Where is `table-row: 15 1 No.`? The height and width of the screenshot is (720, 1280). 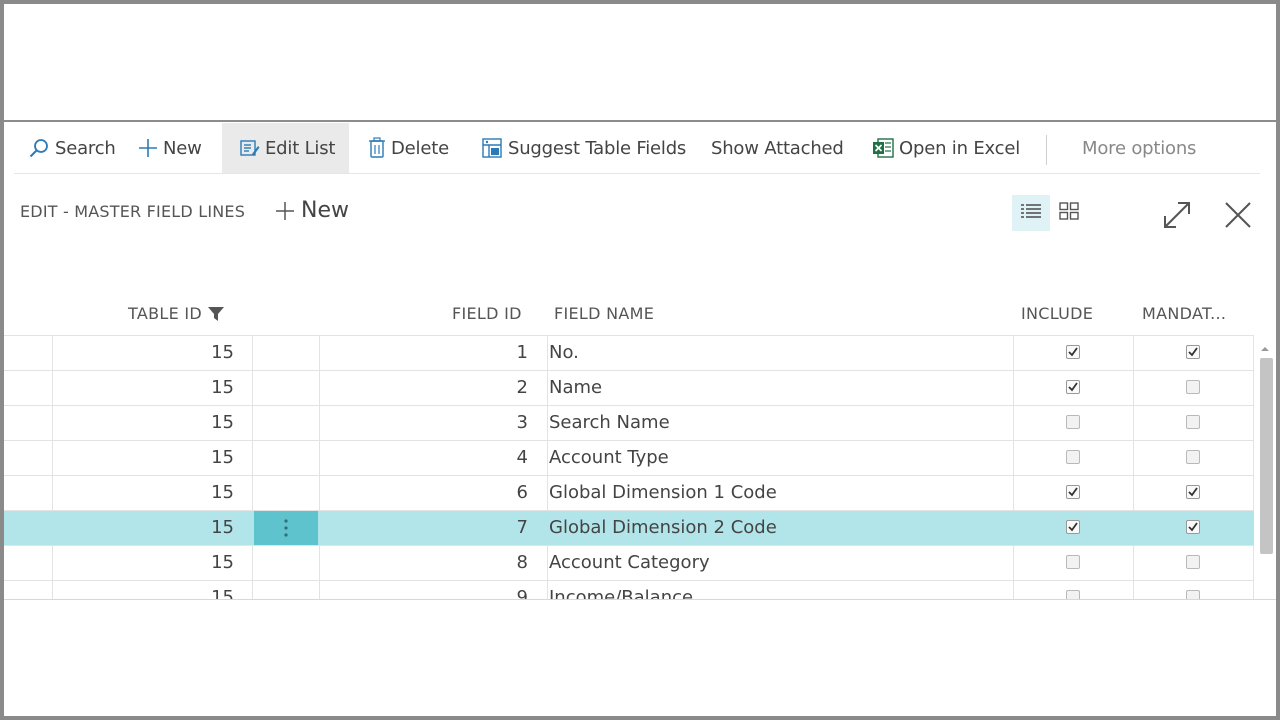
table-row: 15 1 No. is located at coordinates (629, 353).